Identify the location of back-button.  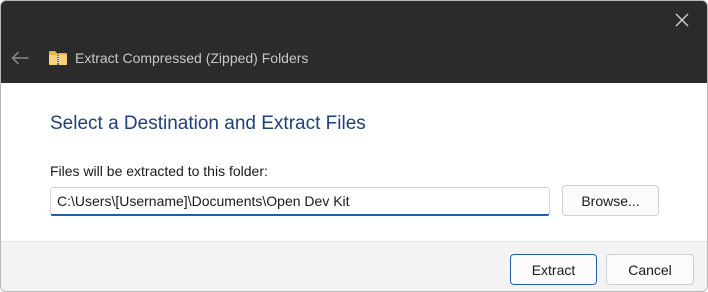
(20, 58).